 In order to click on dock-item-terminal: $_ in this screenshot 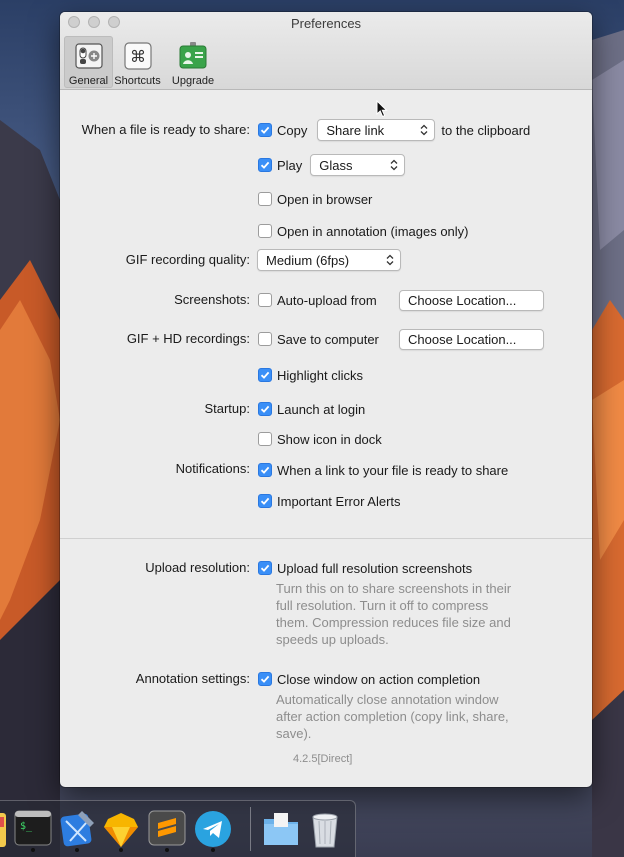, I will do `click(33, 829)`.